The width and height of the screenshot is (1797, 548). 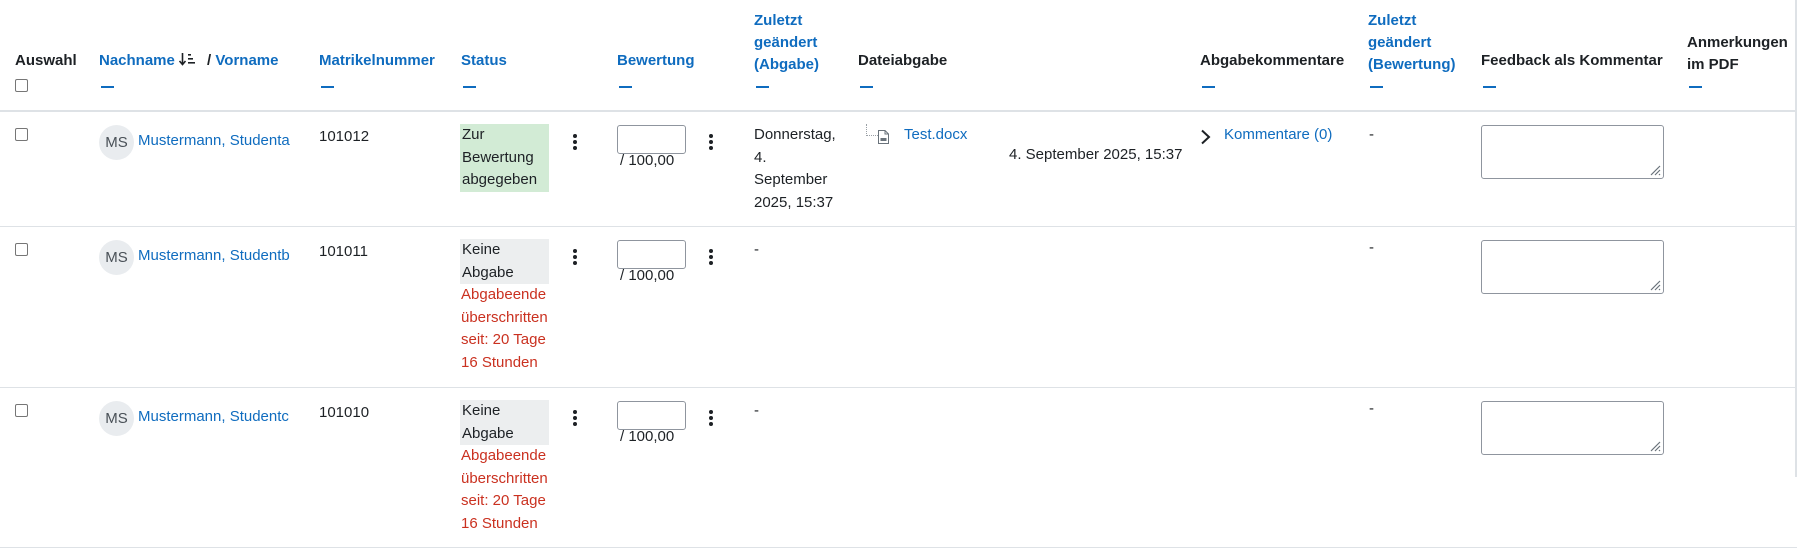 I want to click on sort-status-link: Status, so click(x=484, y=61).